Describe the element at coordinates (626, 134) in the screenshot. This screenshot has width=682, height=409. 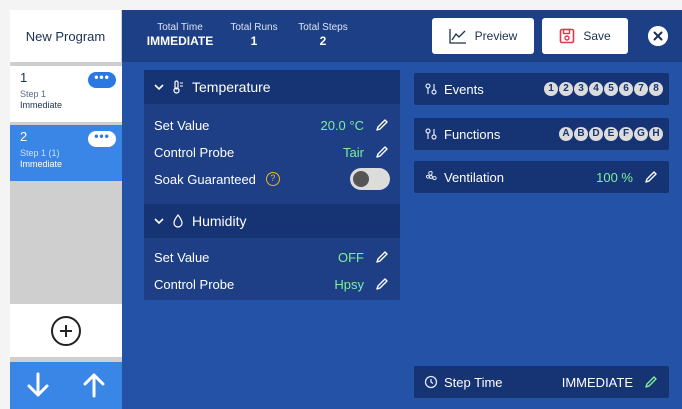
I see `function-indicator: F` at that location.